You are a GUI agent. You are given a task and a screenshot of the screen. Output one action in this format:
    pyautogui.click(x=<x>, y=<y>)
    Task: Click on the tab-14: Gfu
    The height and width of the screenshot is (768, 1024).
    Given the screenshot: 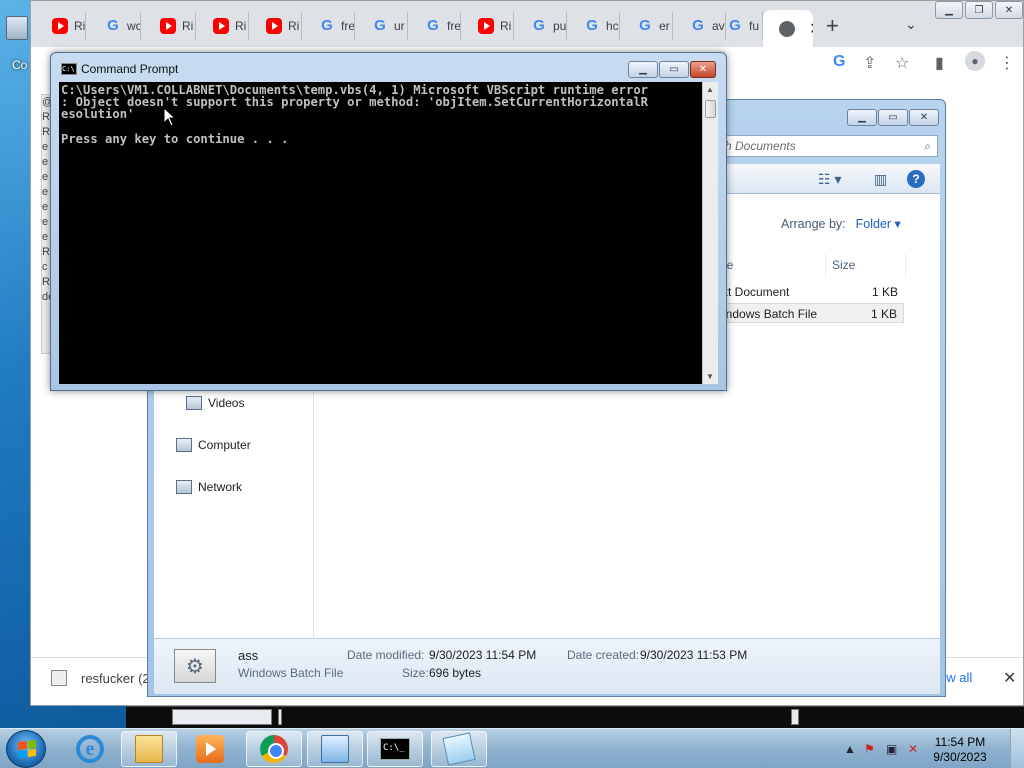 What is the action you would take?
    pyautogui.click(x=737, y=26)
    